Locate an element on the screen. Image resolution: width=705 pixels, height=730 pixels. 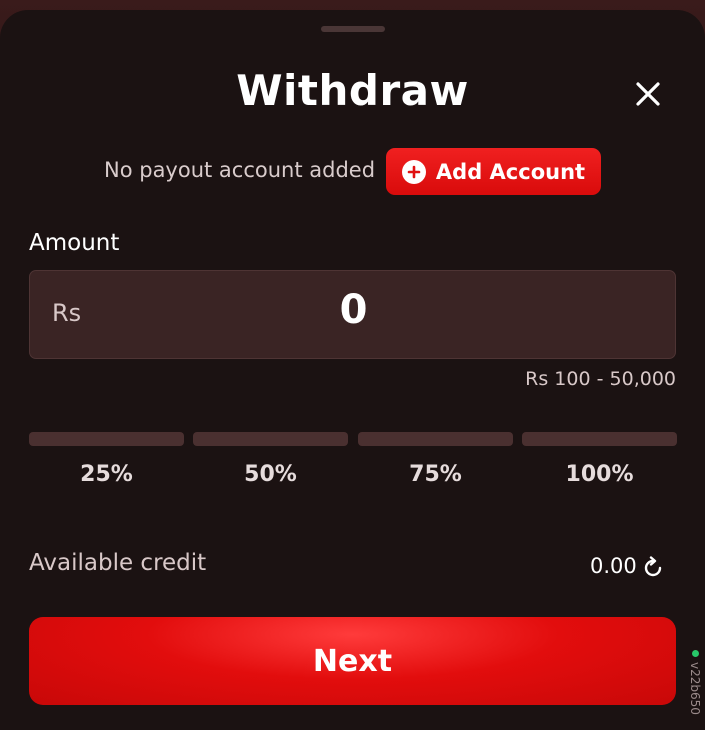
add-account-label: Add Account is located at coordinates (510, 171).